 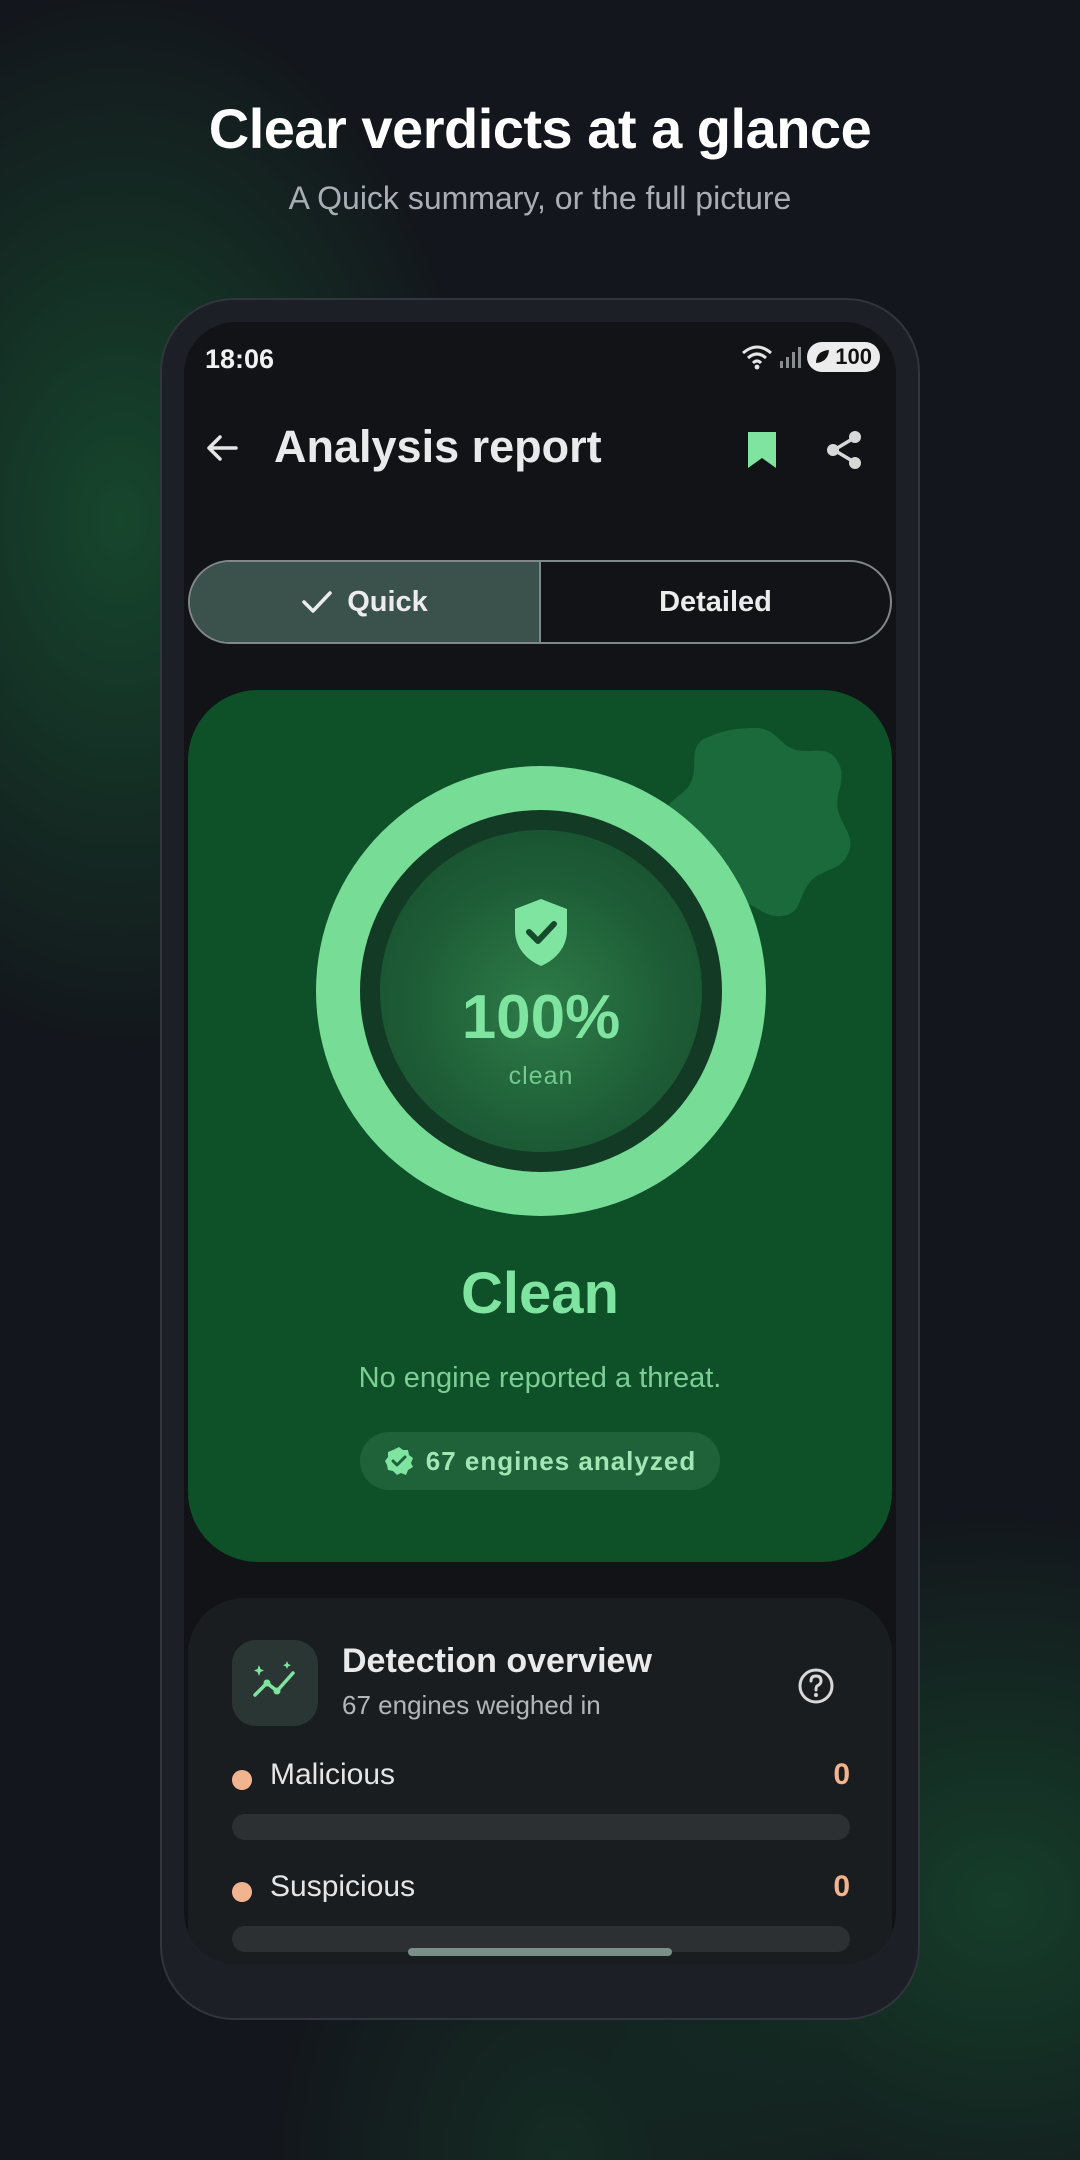 What do you see at coordinates (242, 1892) in the screenshot?
I see `suspicious-dot` at bounding box center [242, 1892].